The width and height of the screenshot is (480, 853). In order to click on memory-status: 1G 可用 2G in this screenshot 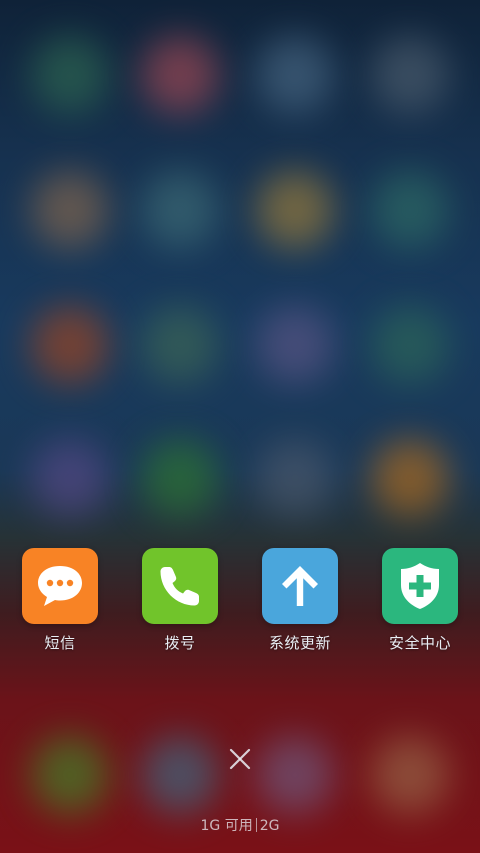, I will do `click(240, 825)`.